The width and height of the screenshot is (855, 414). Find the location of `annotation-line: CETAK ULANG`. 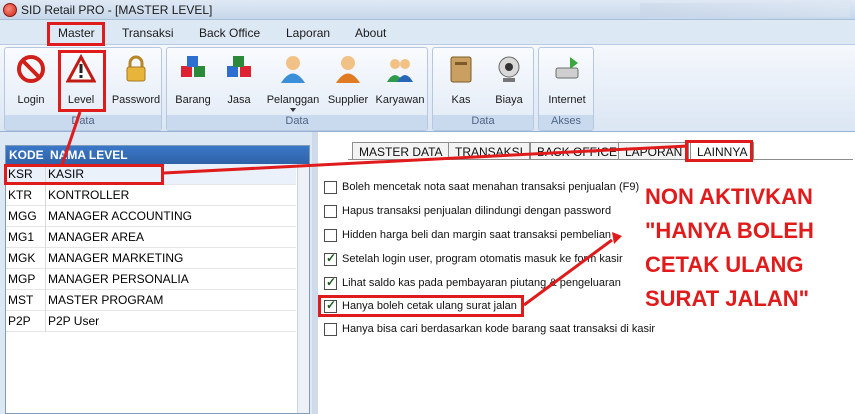

annotation-line: CETAK ULANG is located at coordinates (724, 264).